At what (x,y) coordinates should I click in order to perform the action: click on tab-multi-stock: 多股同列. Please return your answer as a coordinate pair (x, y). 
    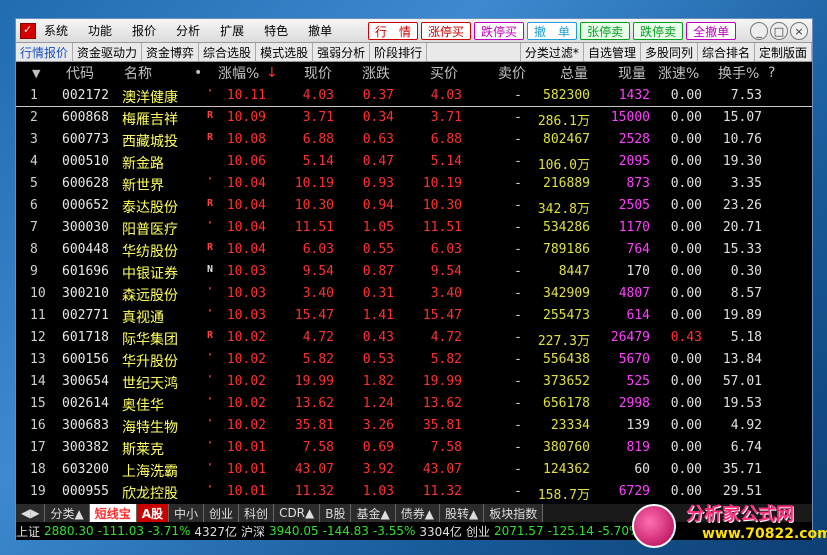
    Looking at the image, I should click on (669, 52).